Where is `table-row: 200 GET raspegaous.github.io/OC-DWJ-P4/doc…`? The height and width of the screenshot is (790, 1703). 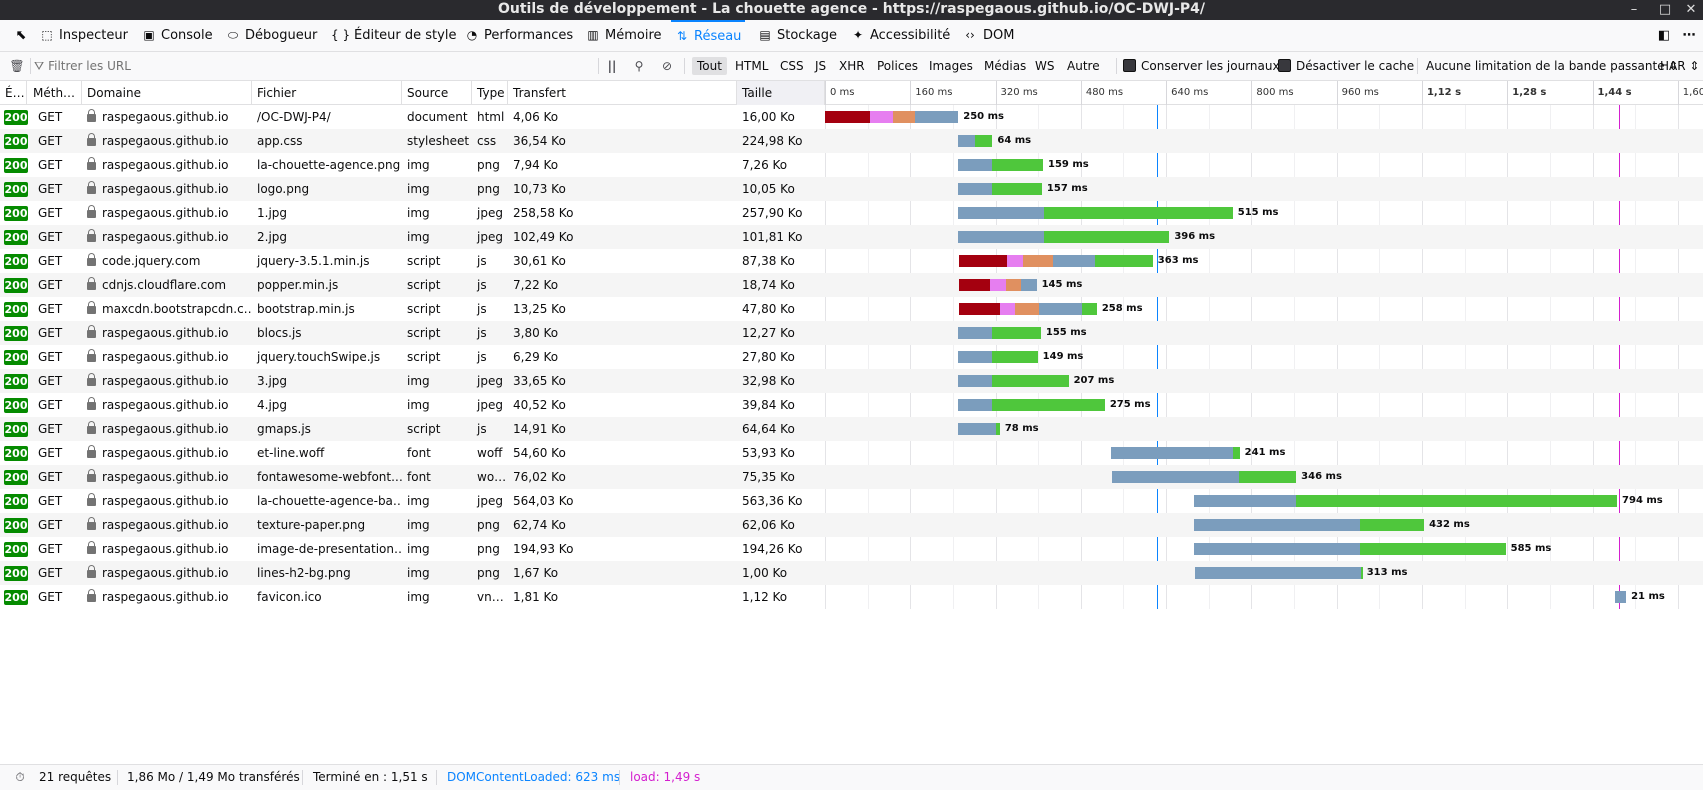 table-row: 200 GET raspegaous.github.io/OC-DWJ-P4/doc… is located at coordinates (851, 117).